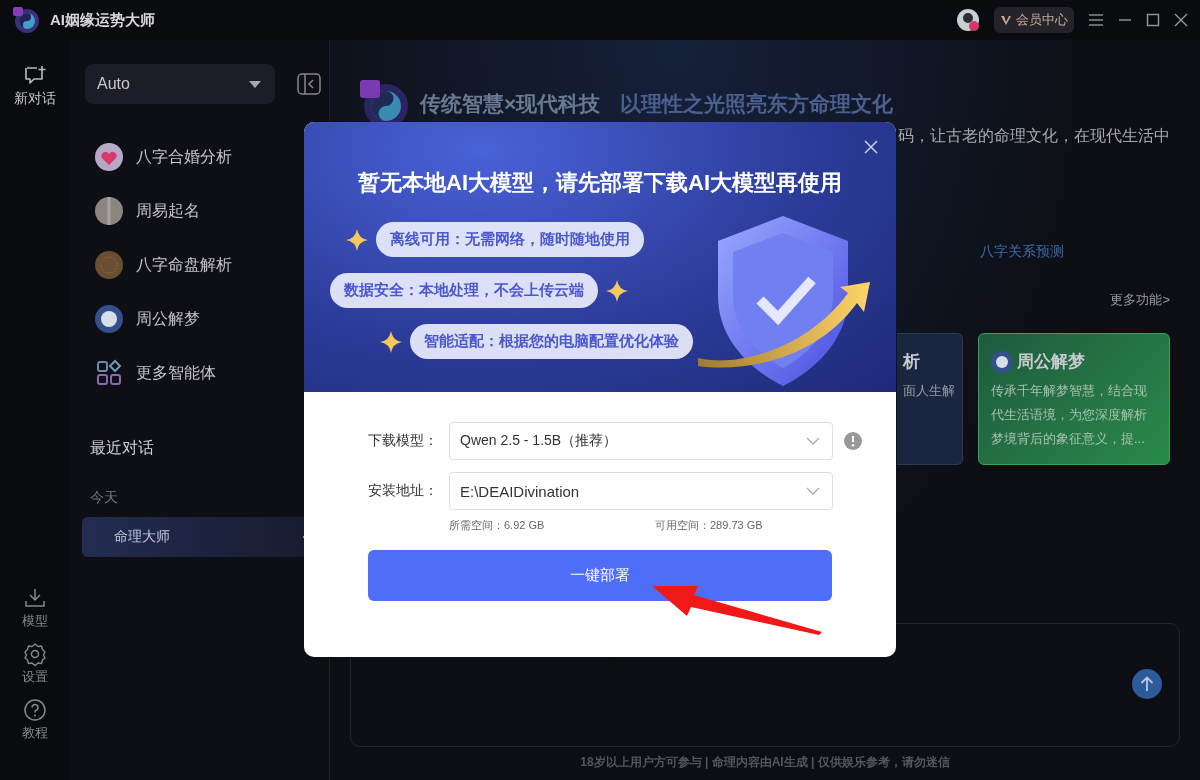  Describe the element at coordinates (35, 86) in the screenshot. I see `rail-button: 新对话` at that location.